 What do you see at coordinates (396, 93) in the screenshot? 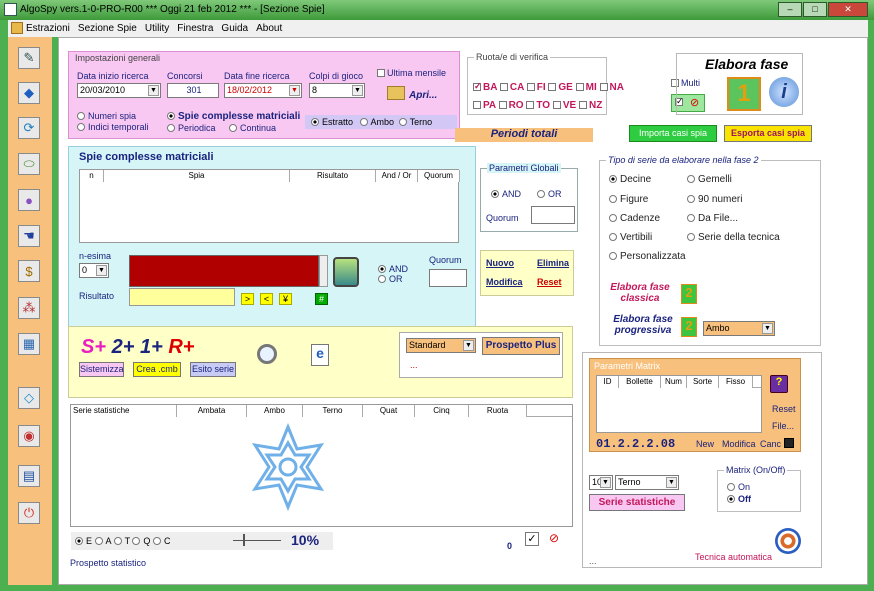
I see `folder-icon` at bounding box center [396, 93].